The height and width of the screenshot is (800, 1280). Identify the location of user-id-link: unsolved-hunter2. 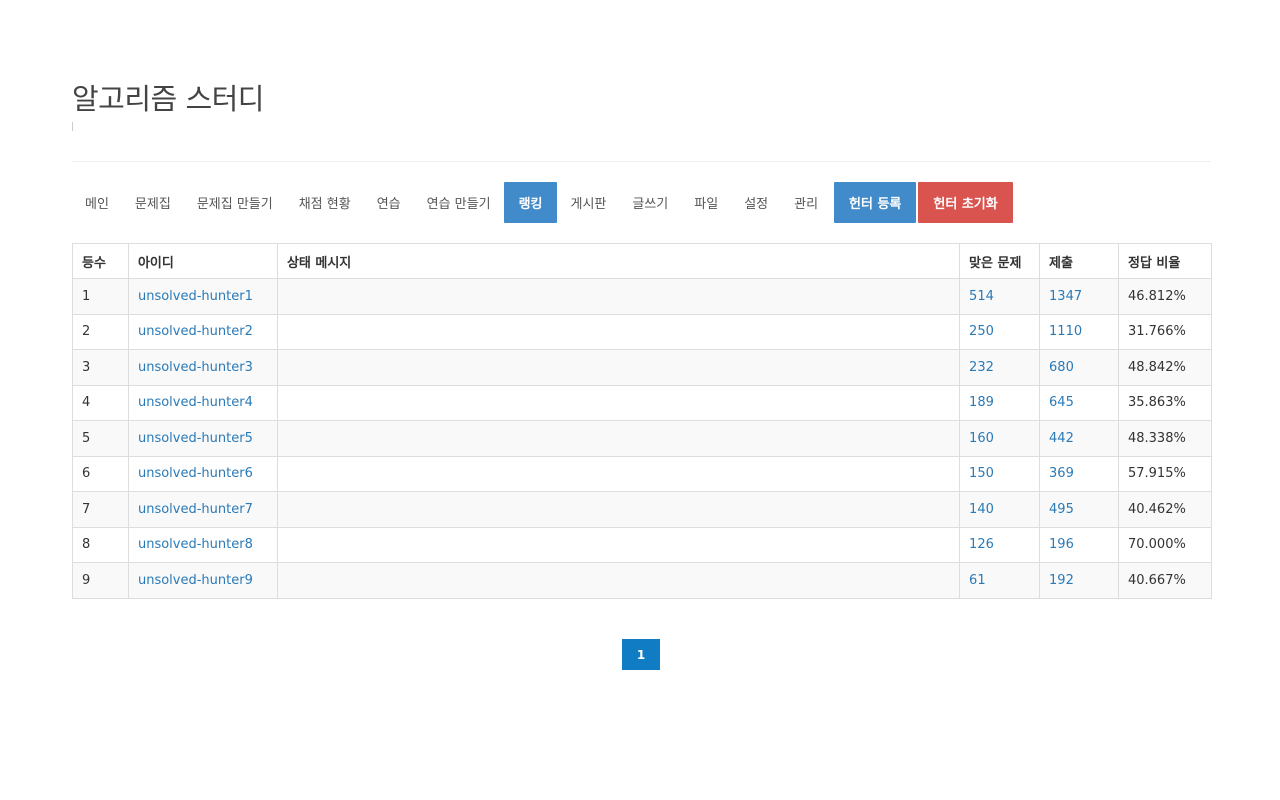
(195, 331).